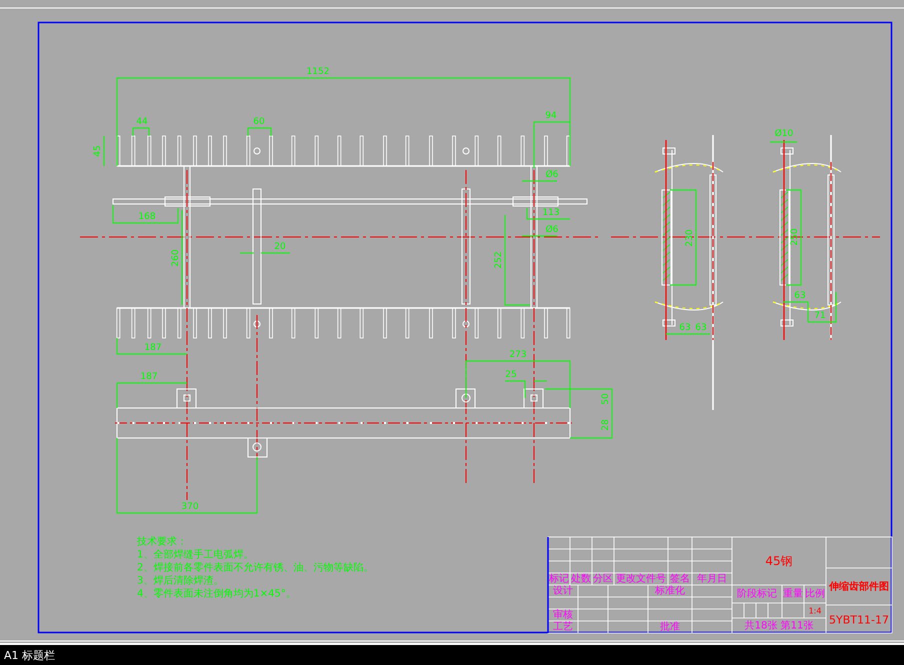 This screenshot has width=904, height=665. What do you see at coordinates (795, 237) in the screenshot?
I see `dimension-label: 250` at bounding box center [795, 237].